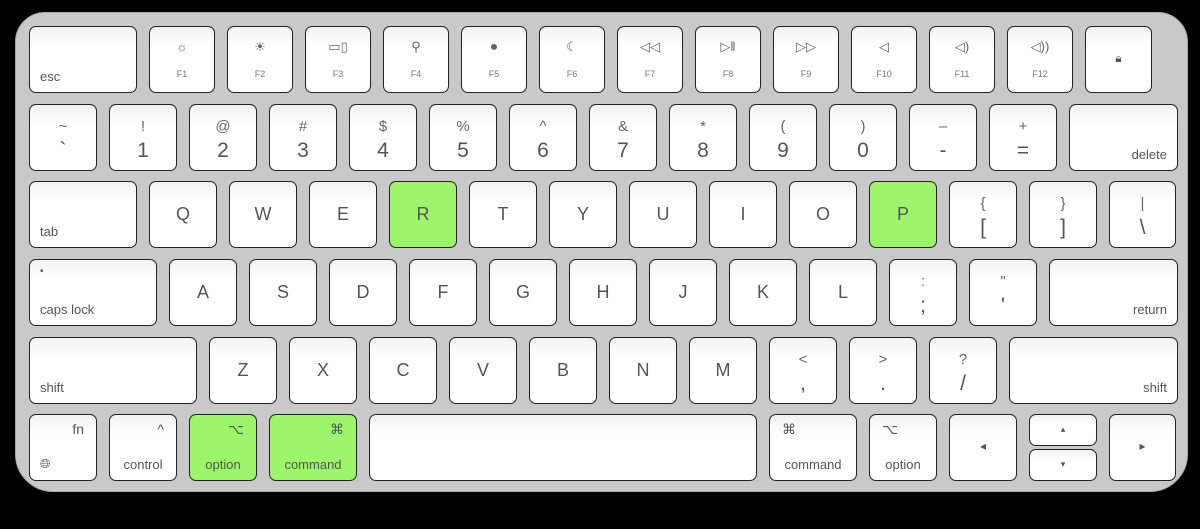  Describe the element at coordinates (813, 447) in the screenshot. I see `key-command-right: ⌘ command` at that location.